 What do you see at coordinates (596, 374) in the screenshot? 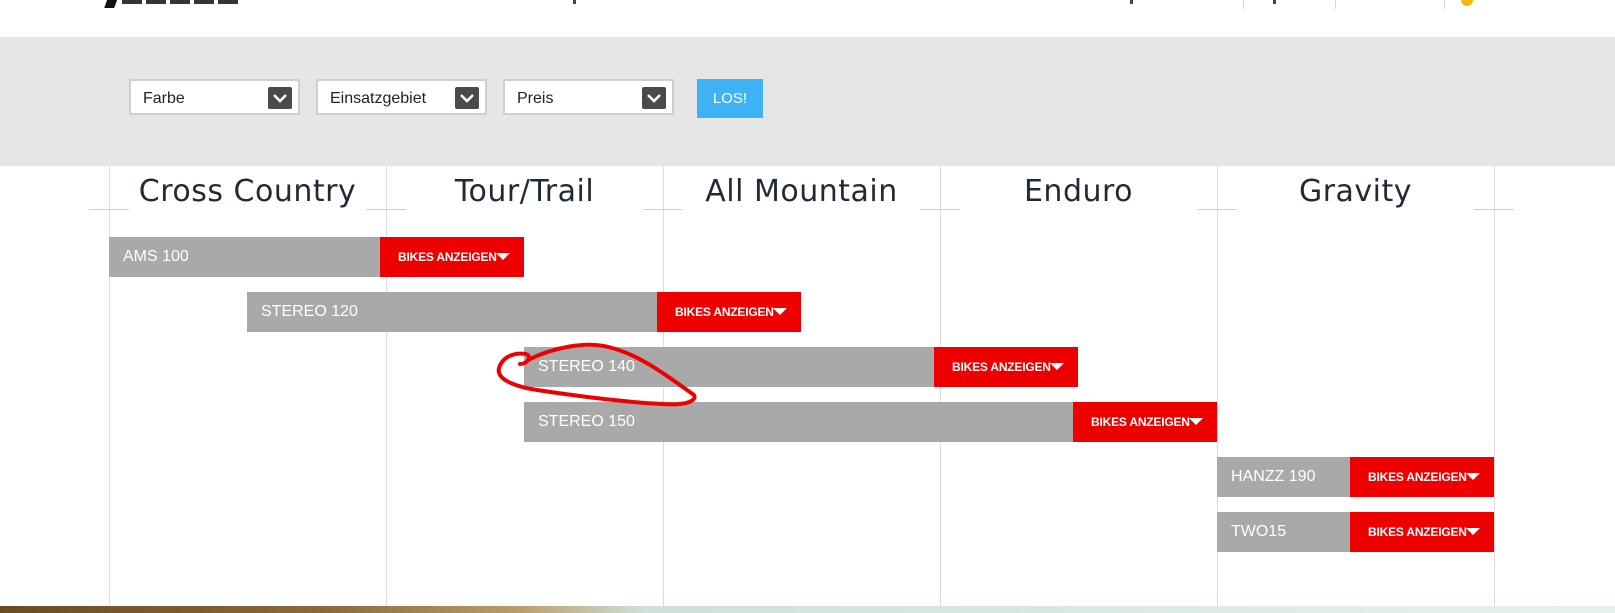
I see `highlight-annotation` at bounding box center [596, 374].